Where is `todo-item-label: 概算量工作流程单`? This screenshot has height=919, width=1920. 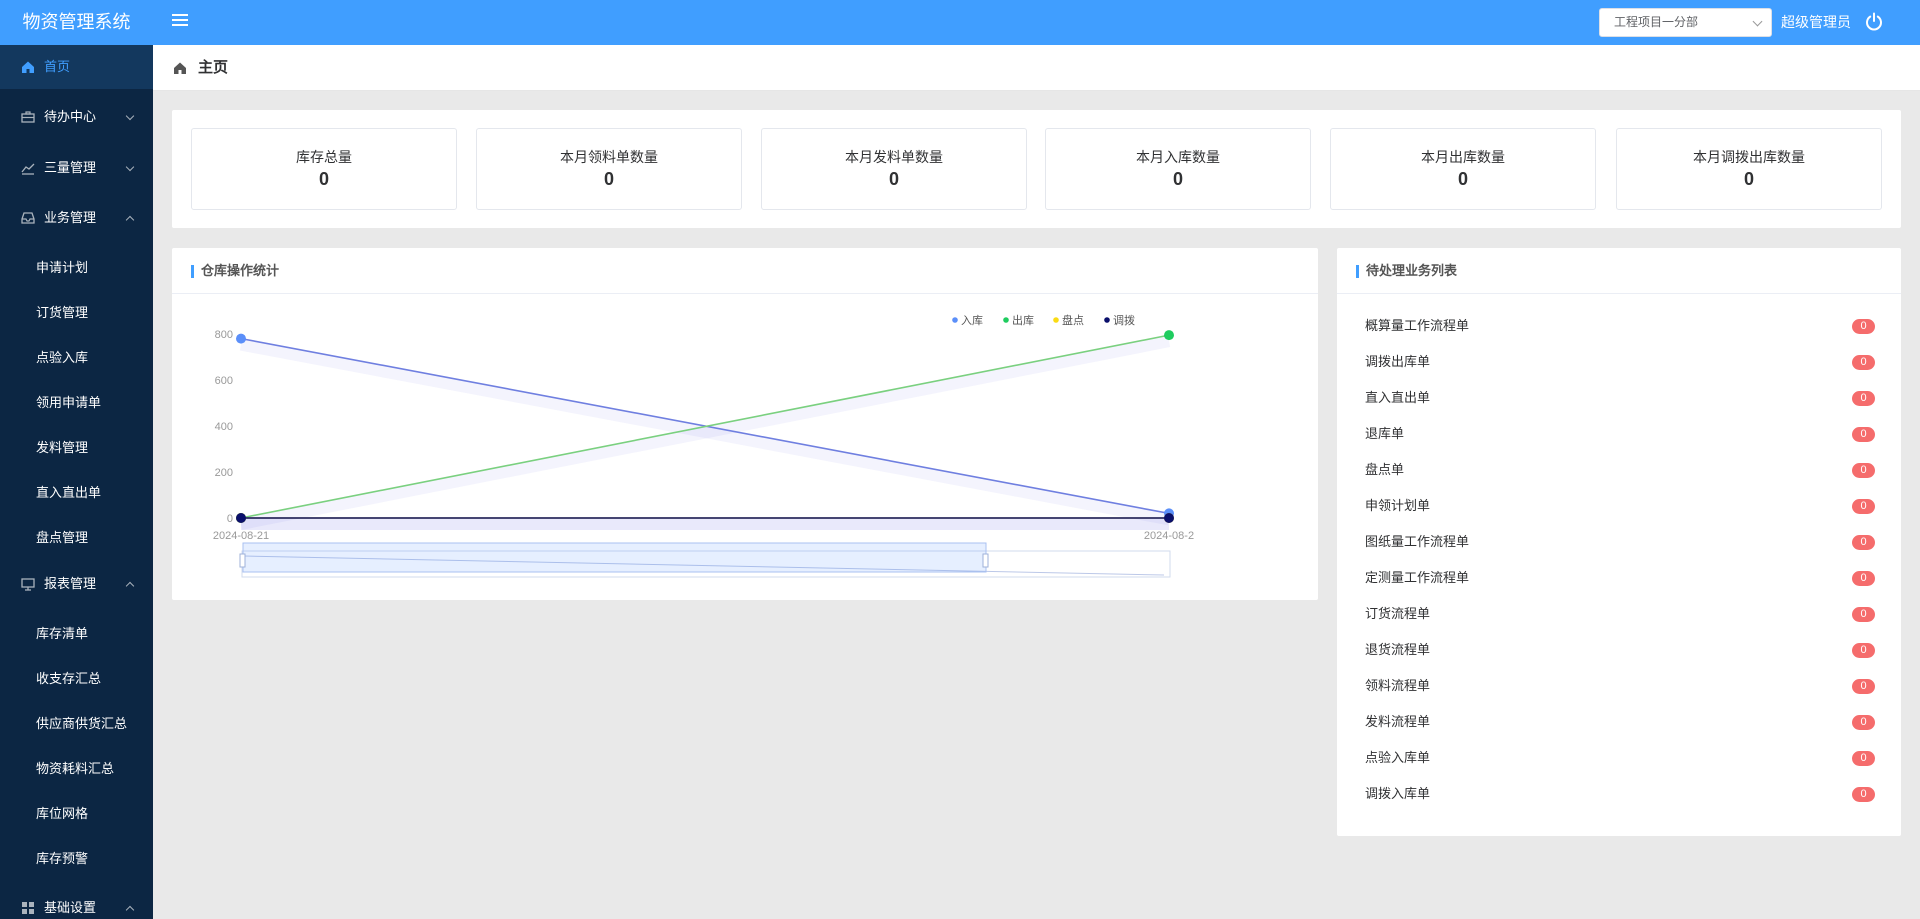 todo-item-label: 概算量工作流程单 is located at coordinates (1417, 325).